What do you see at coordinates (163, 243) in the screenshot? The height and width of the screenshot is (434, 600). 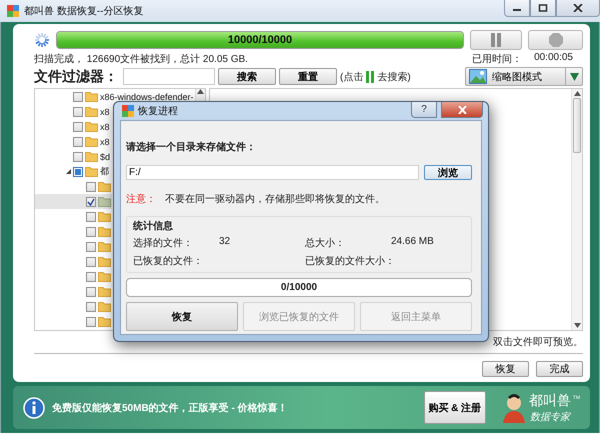 I see `stat-label: 选择的文件：` at bounding box center [163, 243].